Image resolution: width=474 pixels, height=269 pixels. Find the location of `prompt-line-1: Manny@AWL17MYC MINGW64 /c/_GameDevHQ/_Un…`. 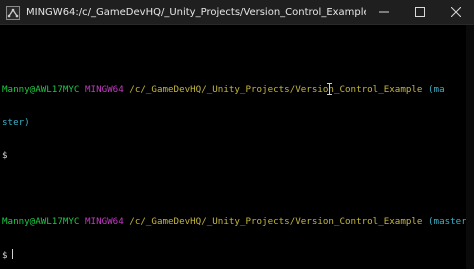

prompt-line-1: Manny@AWL17MYC MINGW64 /c/_GameDevHQ/_Un… is located at coordinates (233, 89).